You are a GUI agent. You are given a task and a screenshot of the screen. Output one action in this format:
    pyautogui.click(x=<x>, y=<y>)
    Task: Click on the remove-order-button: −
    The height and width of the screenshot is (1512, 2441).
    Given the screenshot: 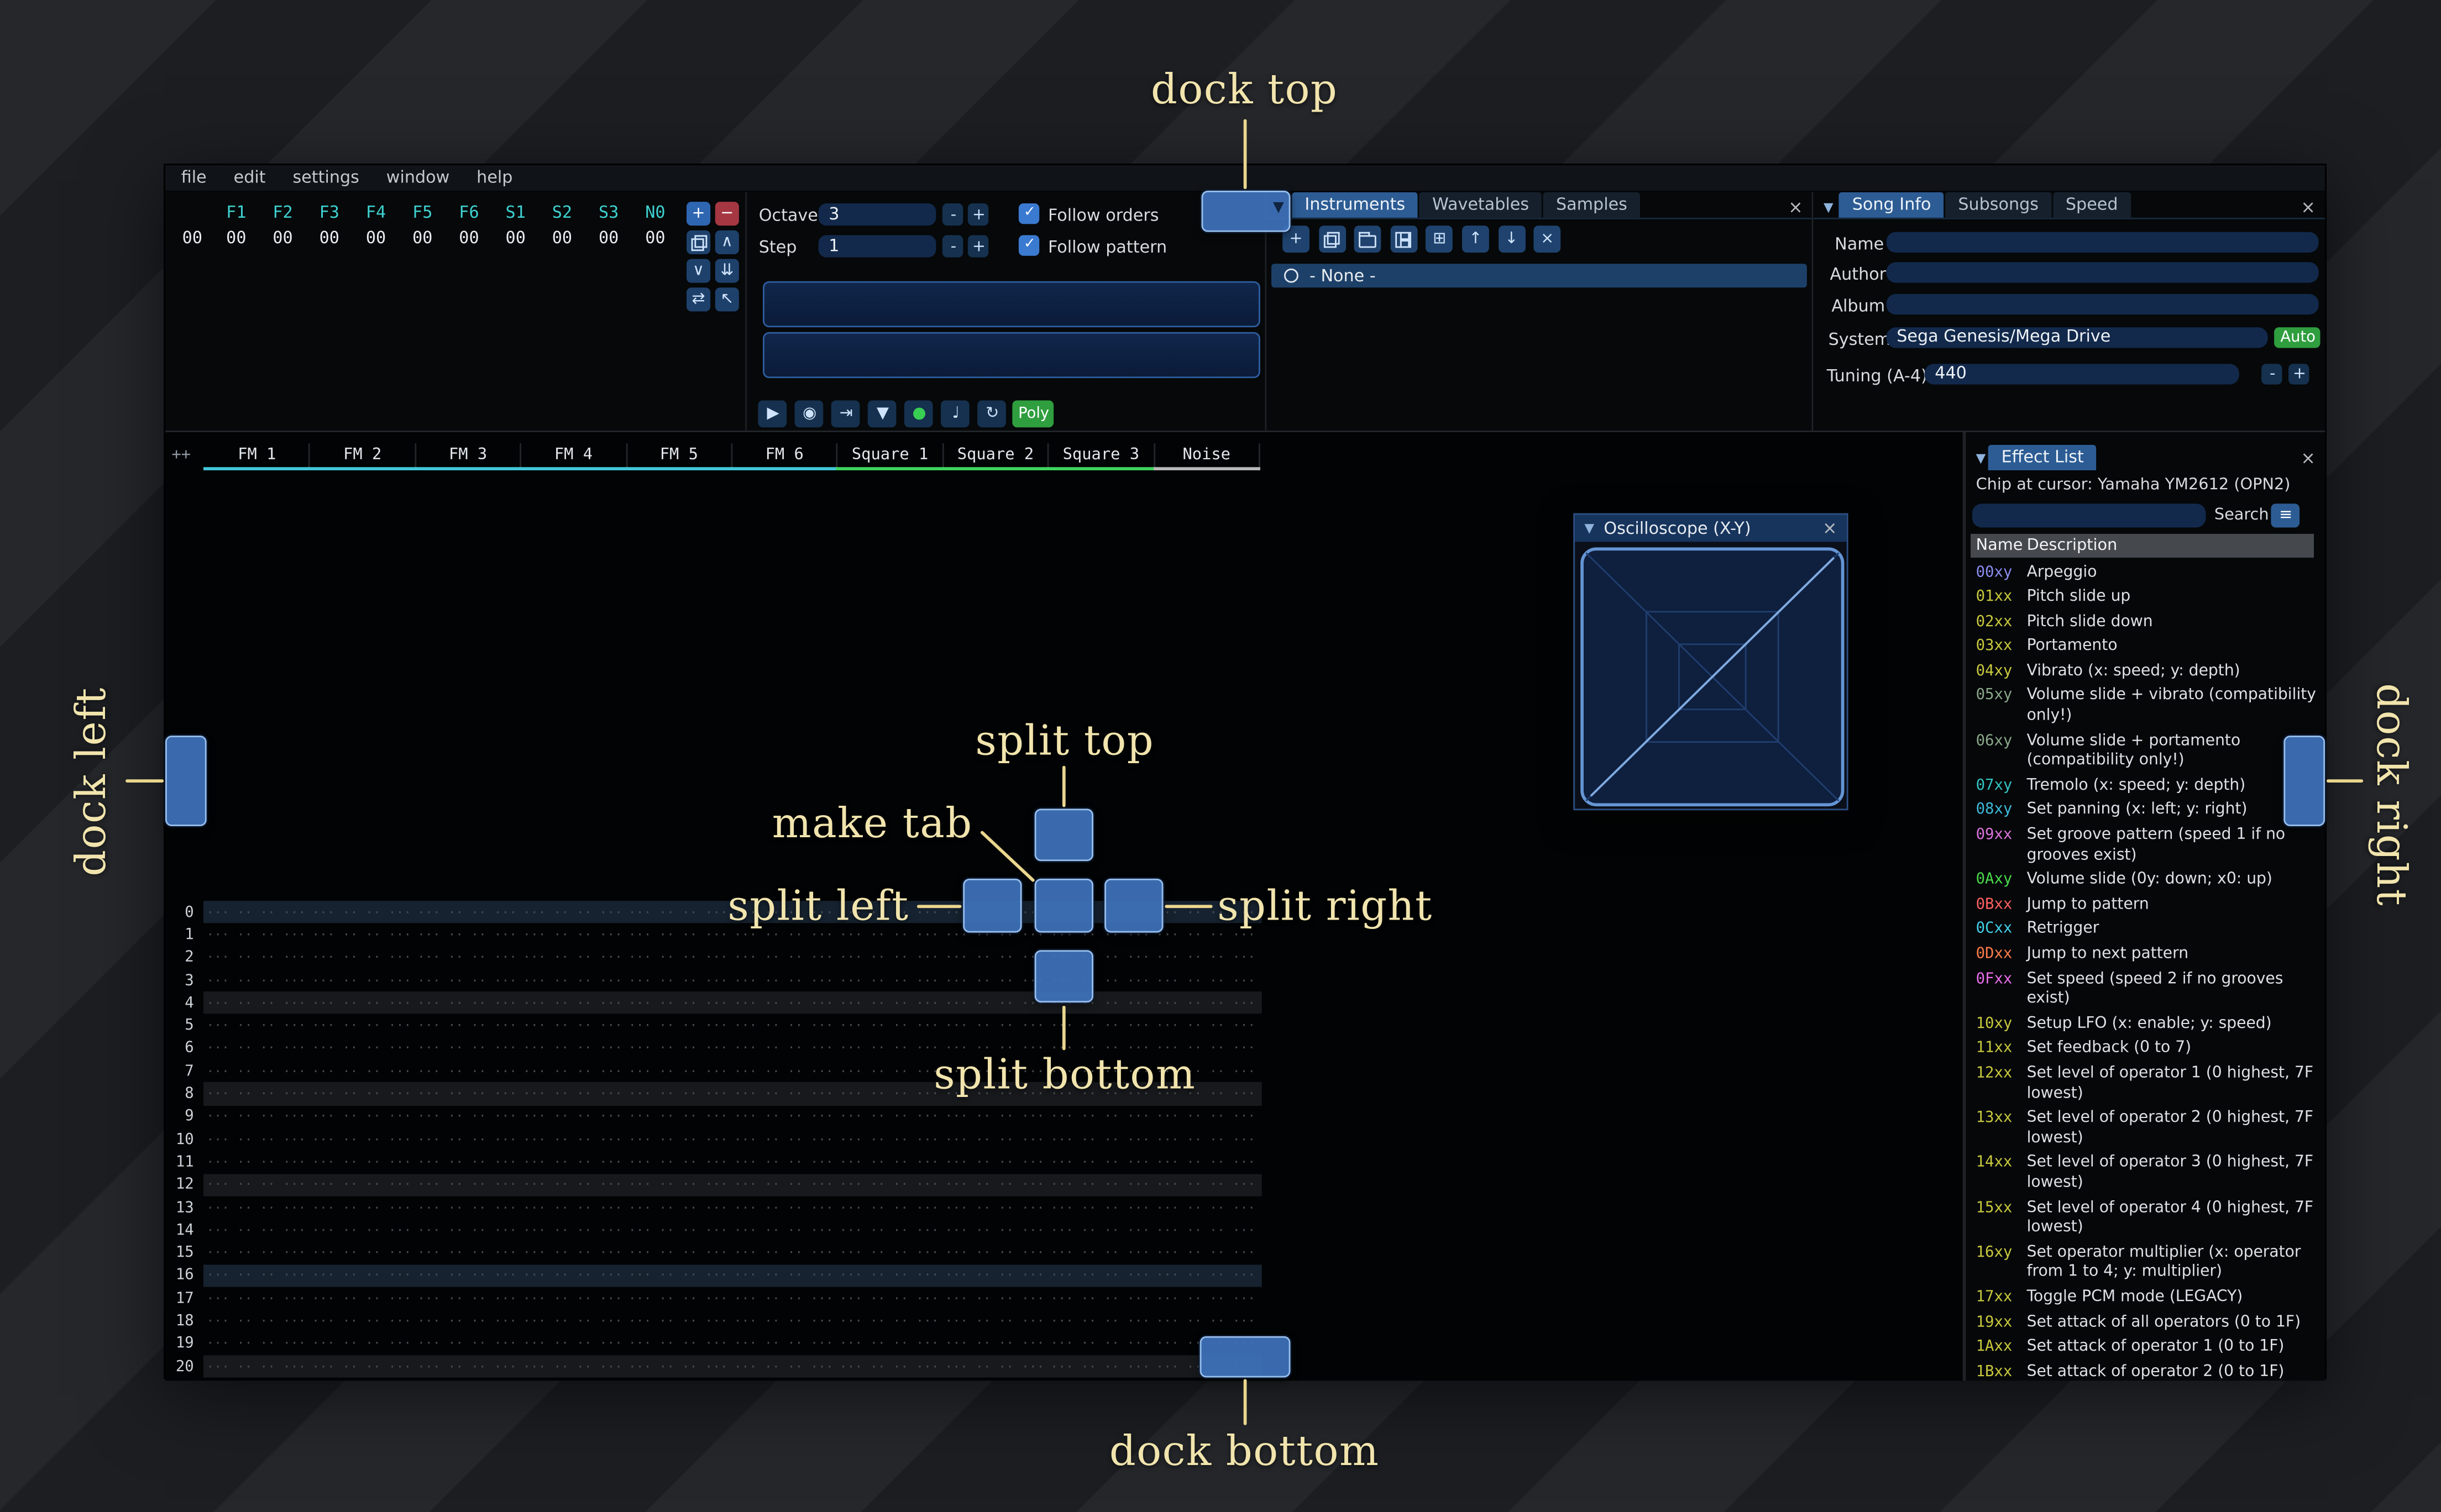 What is the action you would take?
    pyautogui.click(x=727, y=214)
    